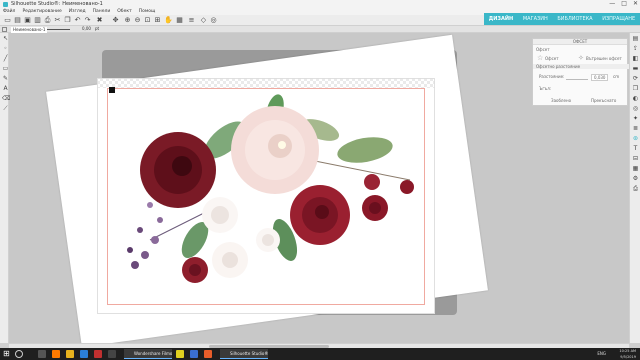 The image size is (640, 360). Describe the element at coordinates (635, 38) in the screenshot. I see `page-setup-icon: ▤` at that location.